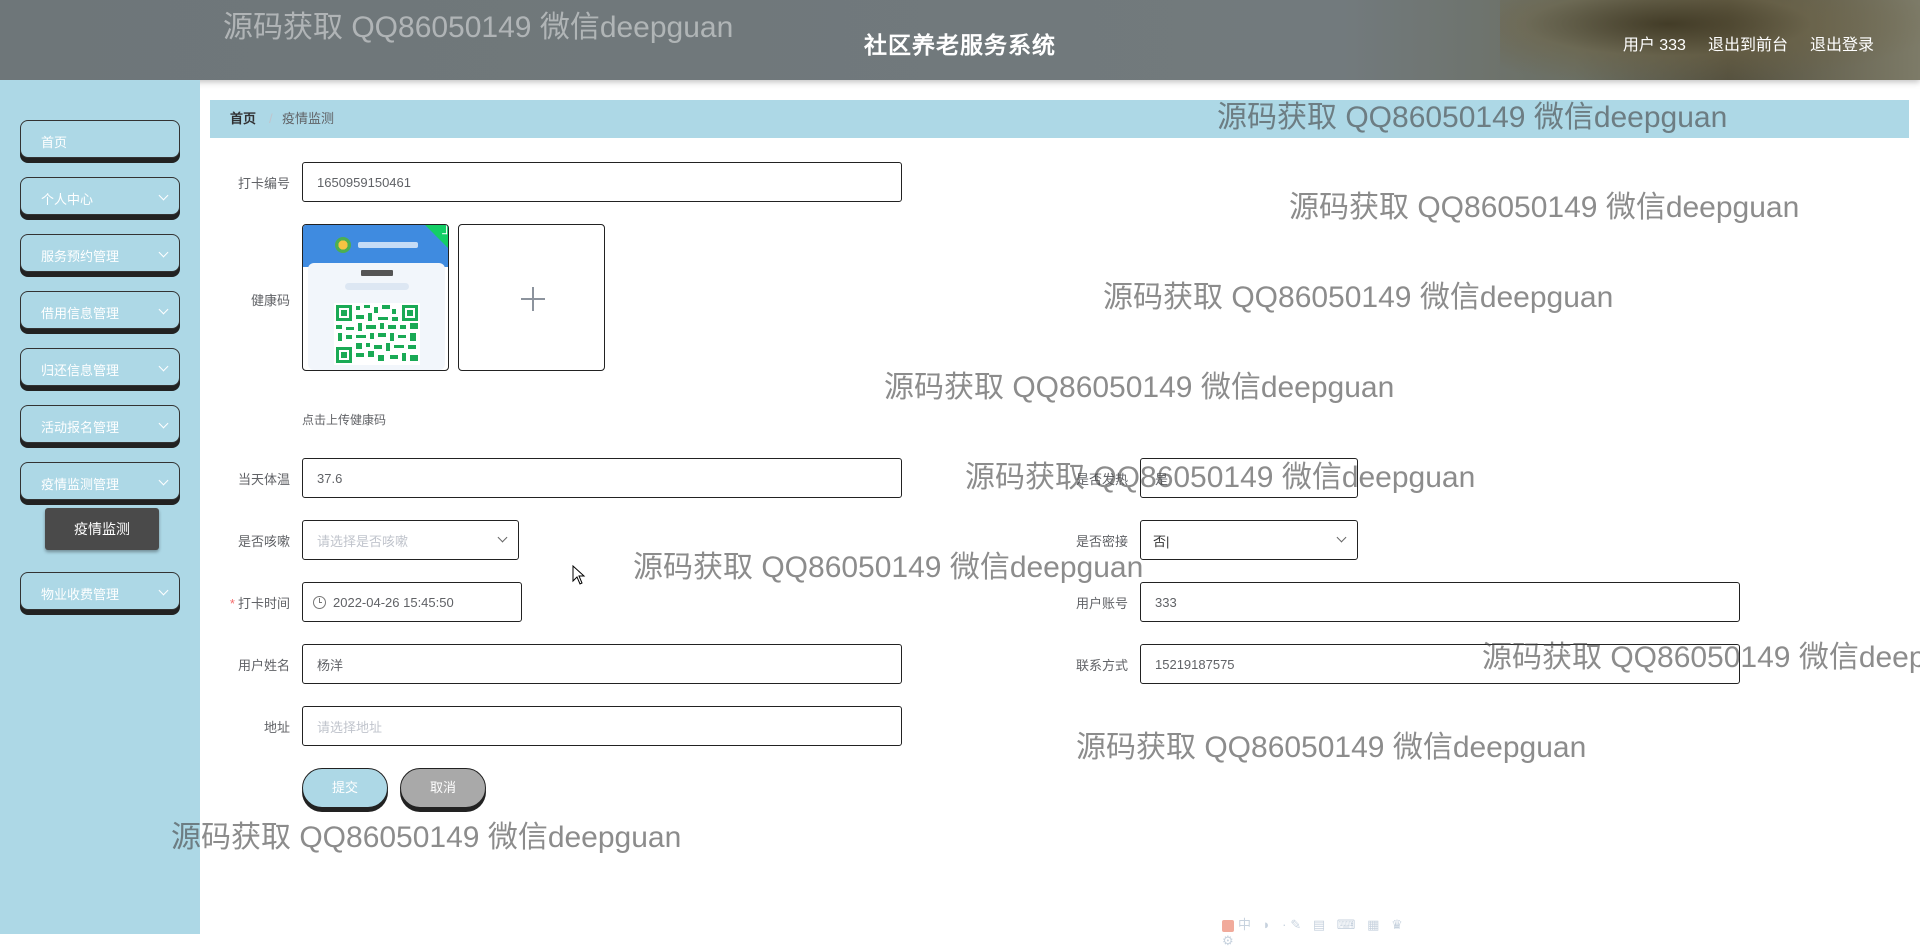 This screenshot has width=1920, height=949. What do you see at coordinates (602, 182) in the screenshot?
I see `checkin-no-input: 1650959150461` at bounding box center [602, 182].